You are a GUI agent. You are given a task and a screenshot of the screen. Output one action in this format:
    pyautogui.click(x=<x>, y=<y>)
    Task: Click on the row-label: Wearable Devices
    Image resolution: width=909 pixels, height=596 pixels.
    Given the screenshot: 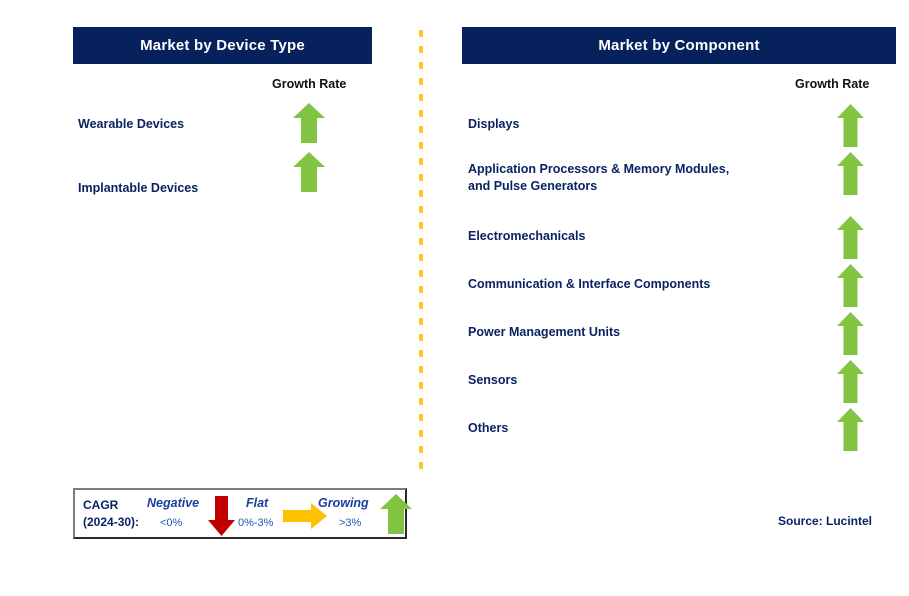 What is the action you would take?
    pyautogui.click(x=131, y=124)
    